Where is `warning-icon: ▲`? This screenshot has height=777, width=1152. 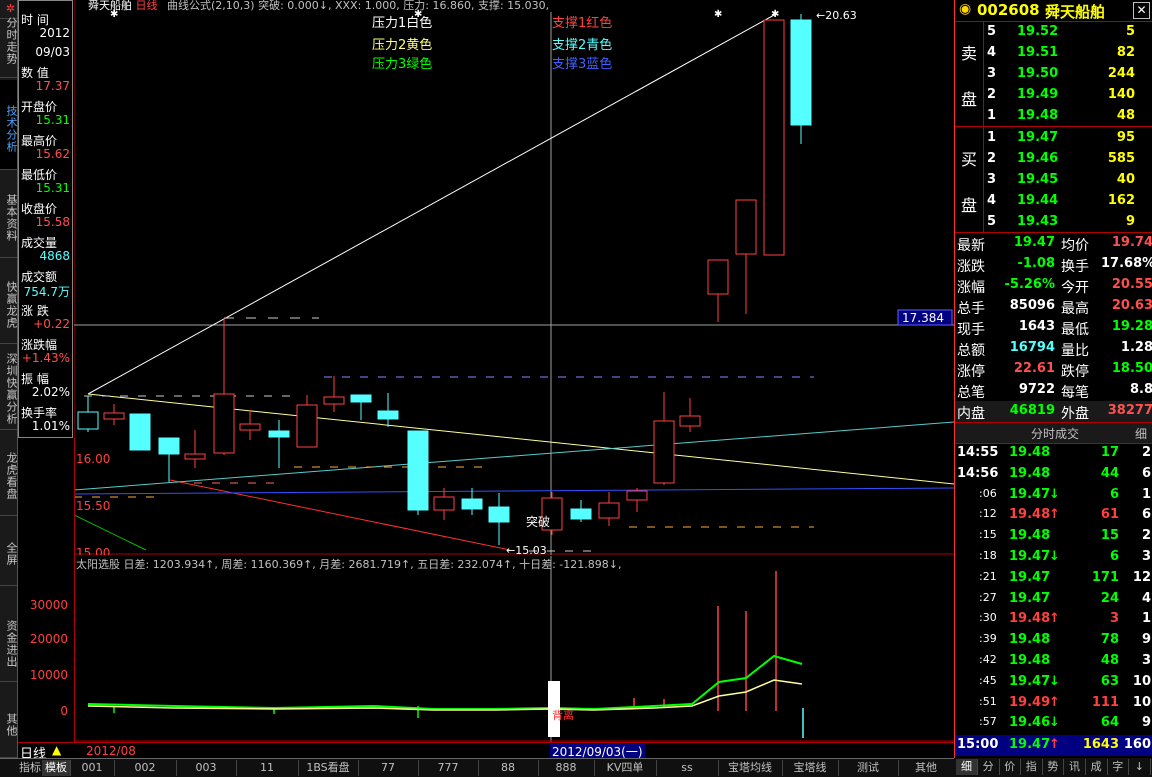
warning-icon: ▲ is located at coordinates (57, 750).